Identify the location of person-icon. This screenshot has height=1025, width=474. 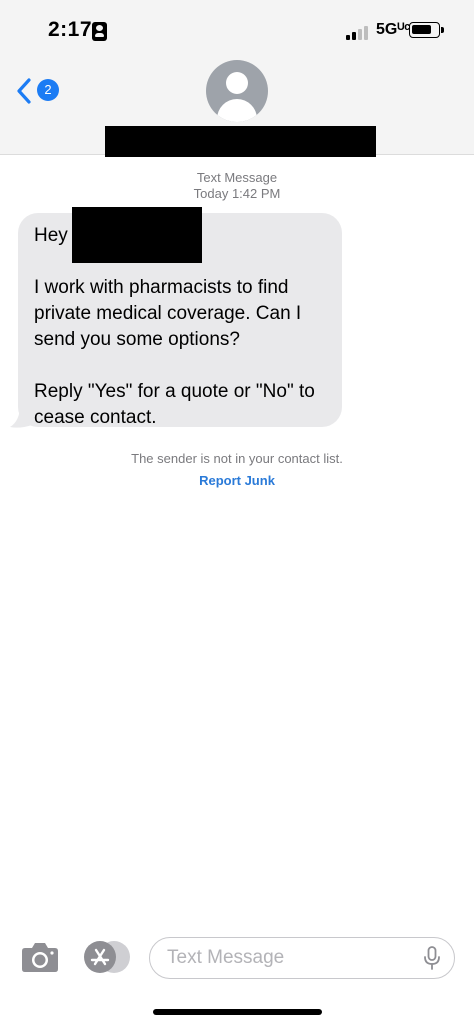
(237, 83).